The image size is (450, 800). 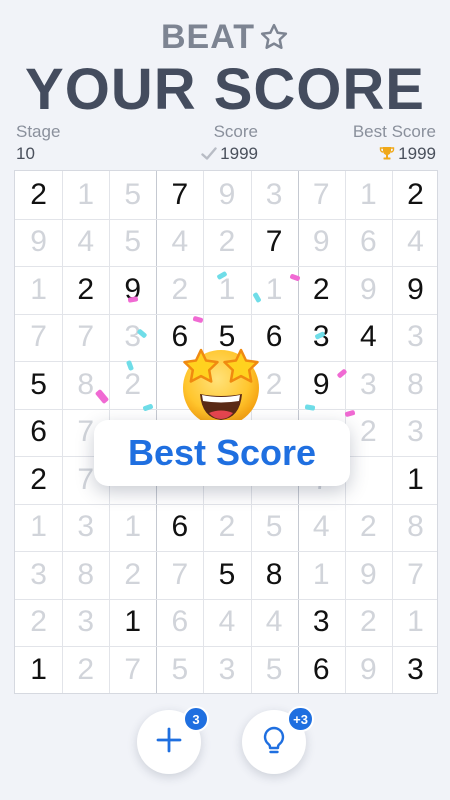 What do you see at coordinates (235, 131) in the screenshot?
I see `score-label: Score` at bounding box center [235, 131].